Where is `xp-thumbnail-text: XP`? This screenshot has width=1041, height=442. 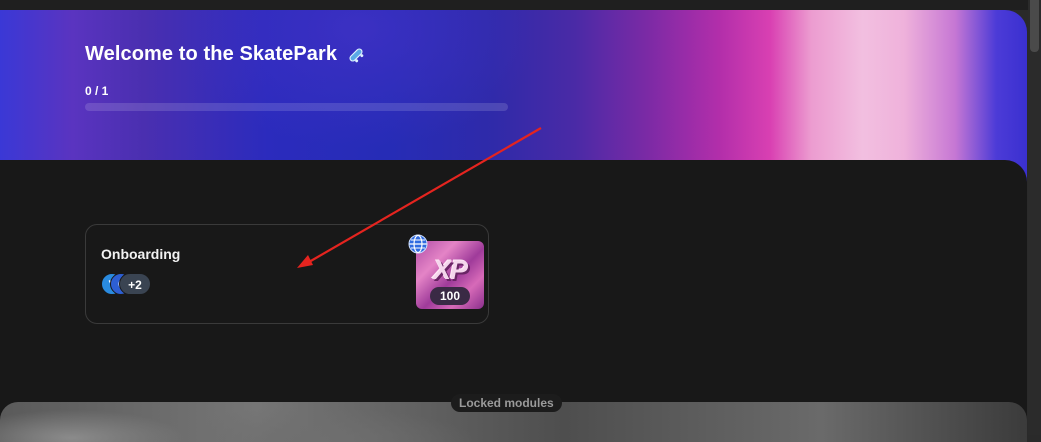 xp-thumbnail-text: XP is located at coordinates (450, 270).